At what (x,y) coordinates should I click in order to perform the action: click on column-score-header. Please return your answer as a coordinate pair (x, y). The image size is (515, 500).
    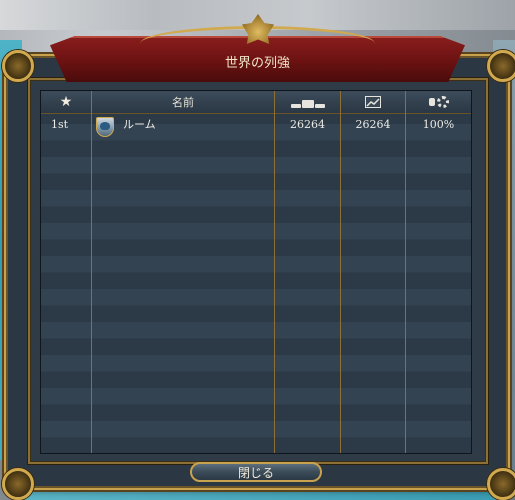
    Looking at the image, I should click on (307, 102).